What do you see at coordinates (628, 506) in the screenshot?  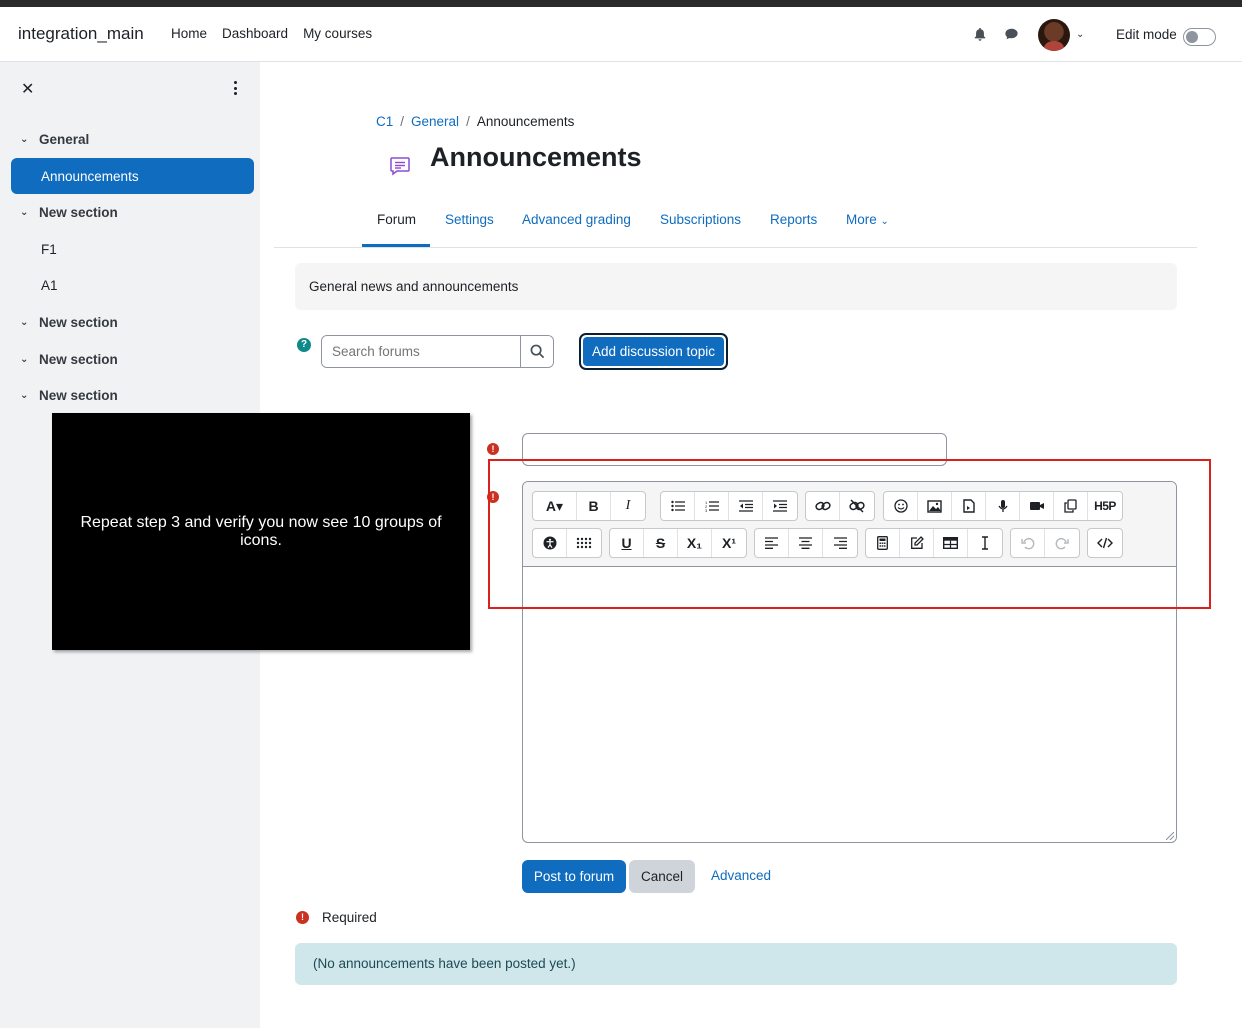 I see `italic-button: I` at bounding box center [628, 506].